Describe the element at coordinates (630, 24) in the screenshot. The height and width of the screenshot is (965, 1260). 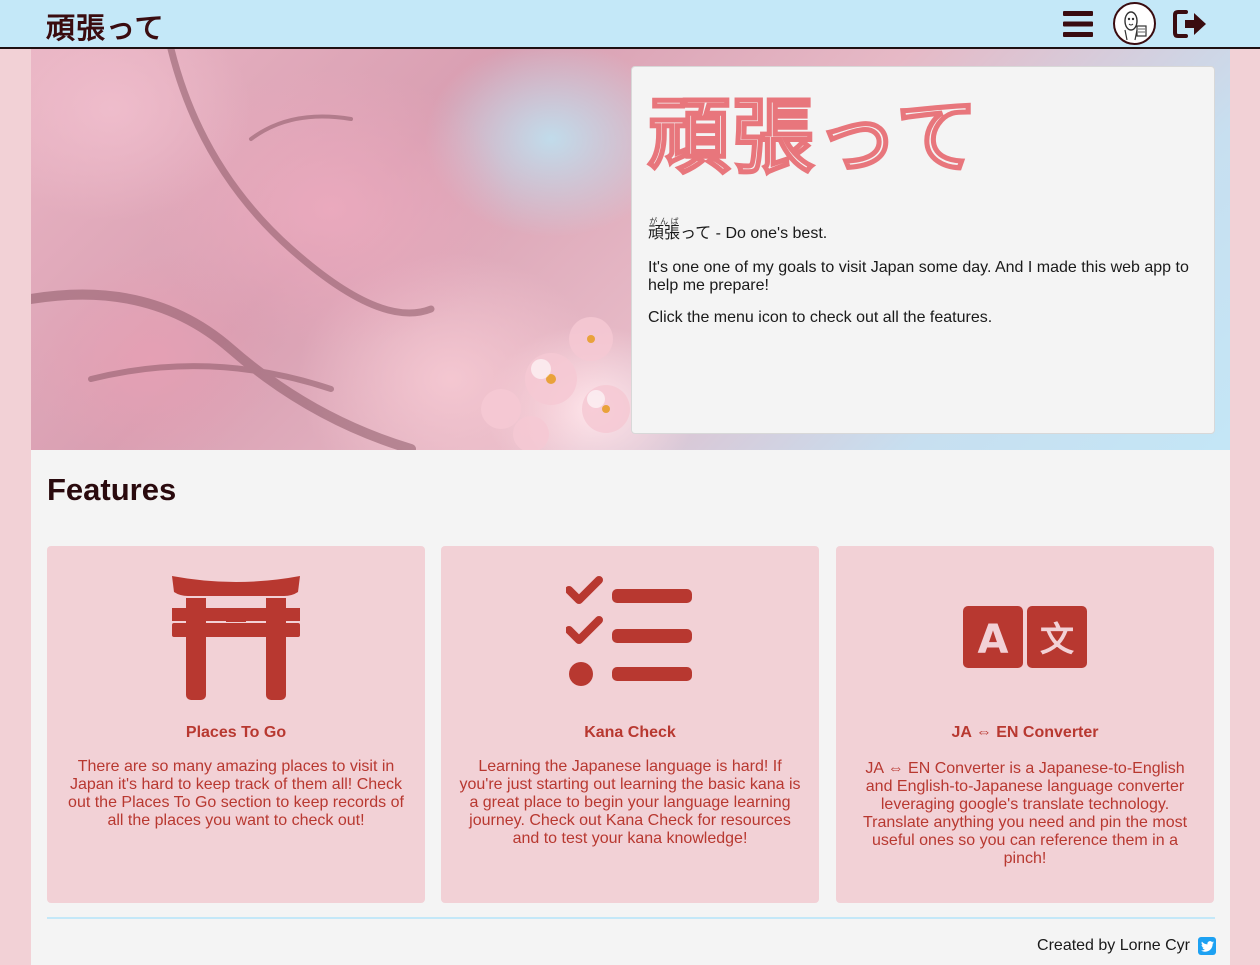
I see `top-navbar: 頑張って` at that location.